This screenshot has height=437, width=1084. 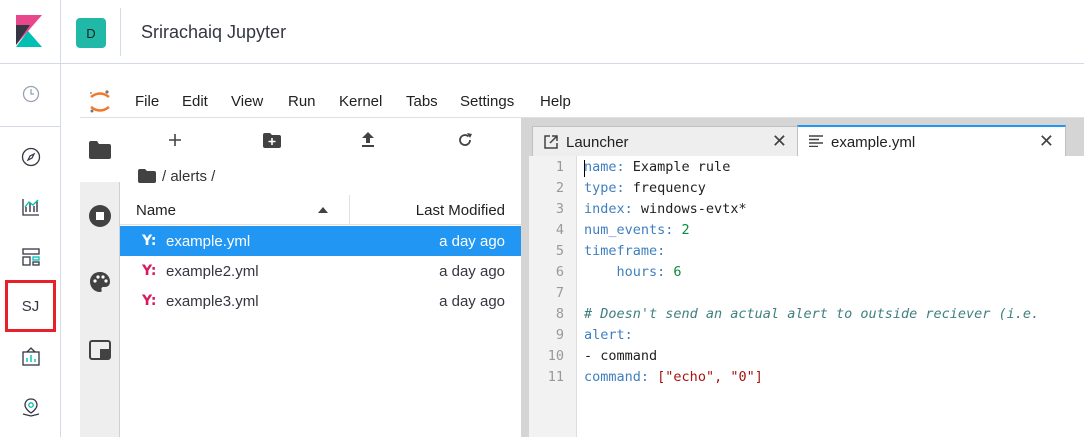 What do you see at coordinates (422, 101) in the screenshot?
I see `menu-tabs: Tabs` at bounding box center [422, 101].